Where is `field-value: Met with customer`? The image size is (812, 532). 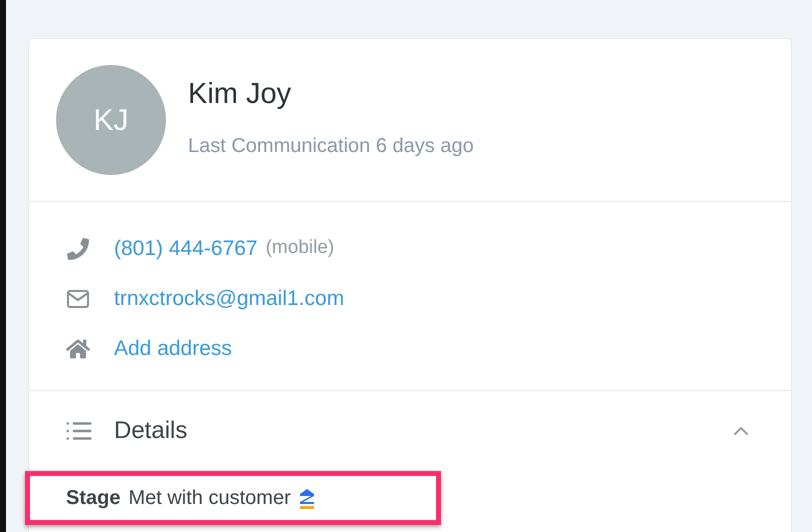
field-value: Met with customer is located at coordinates (209, 498).